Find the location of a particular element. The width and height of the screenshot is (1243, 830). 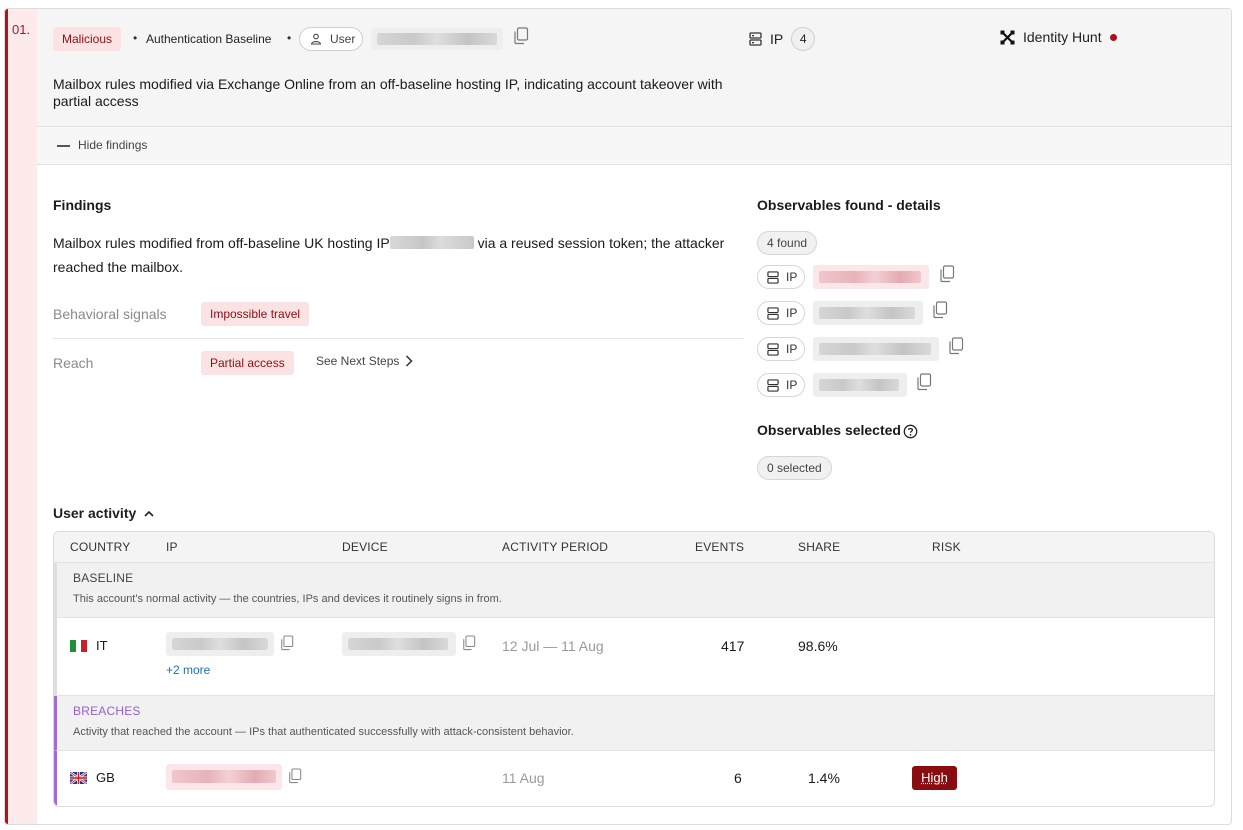

reach-label: Reach is located at coordinates (73, 363).